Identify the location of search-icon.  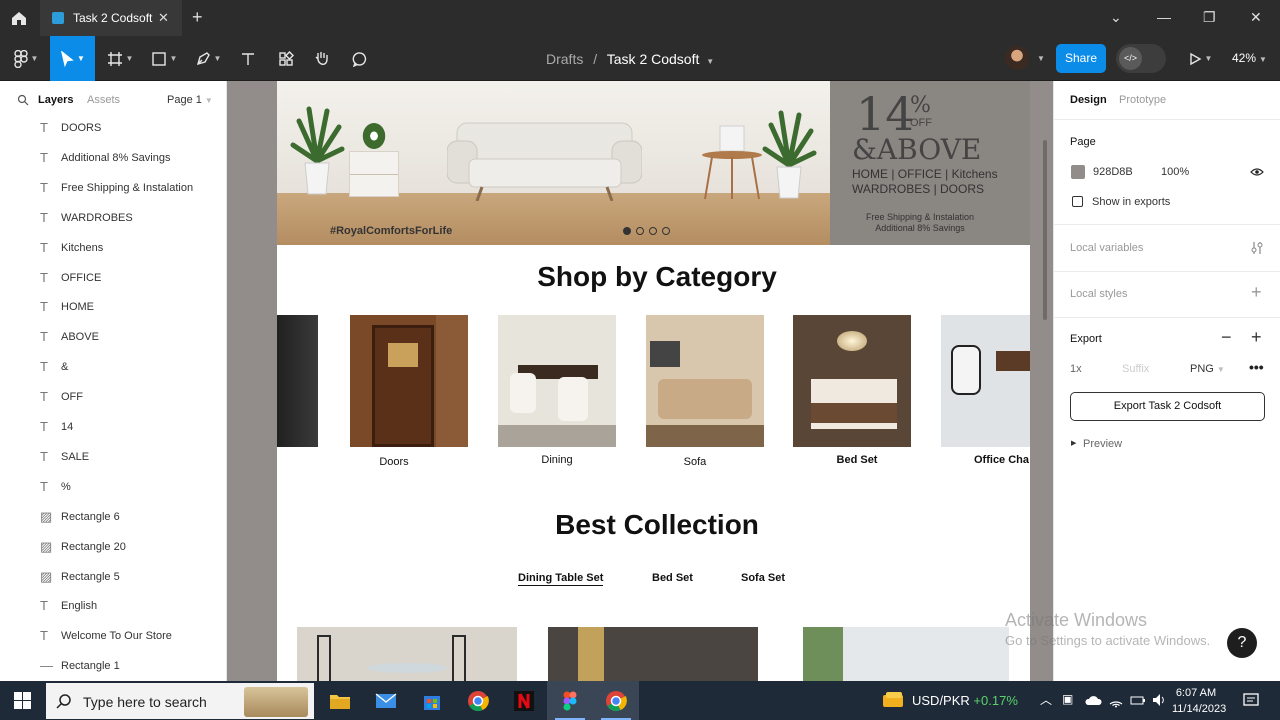
(23, 100).